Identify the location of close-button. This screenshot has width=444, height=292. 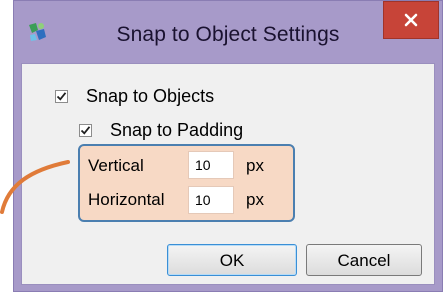
(411, 20).